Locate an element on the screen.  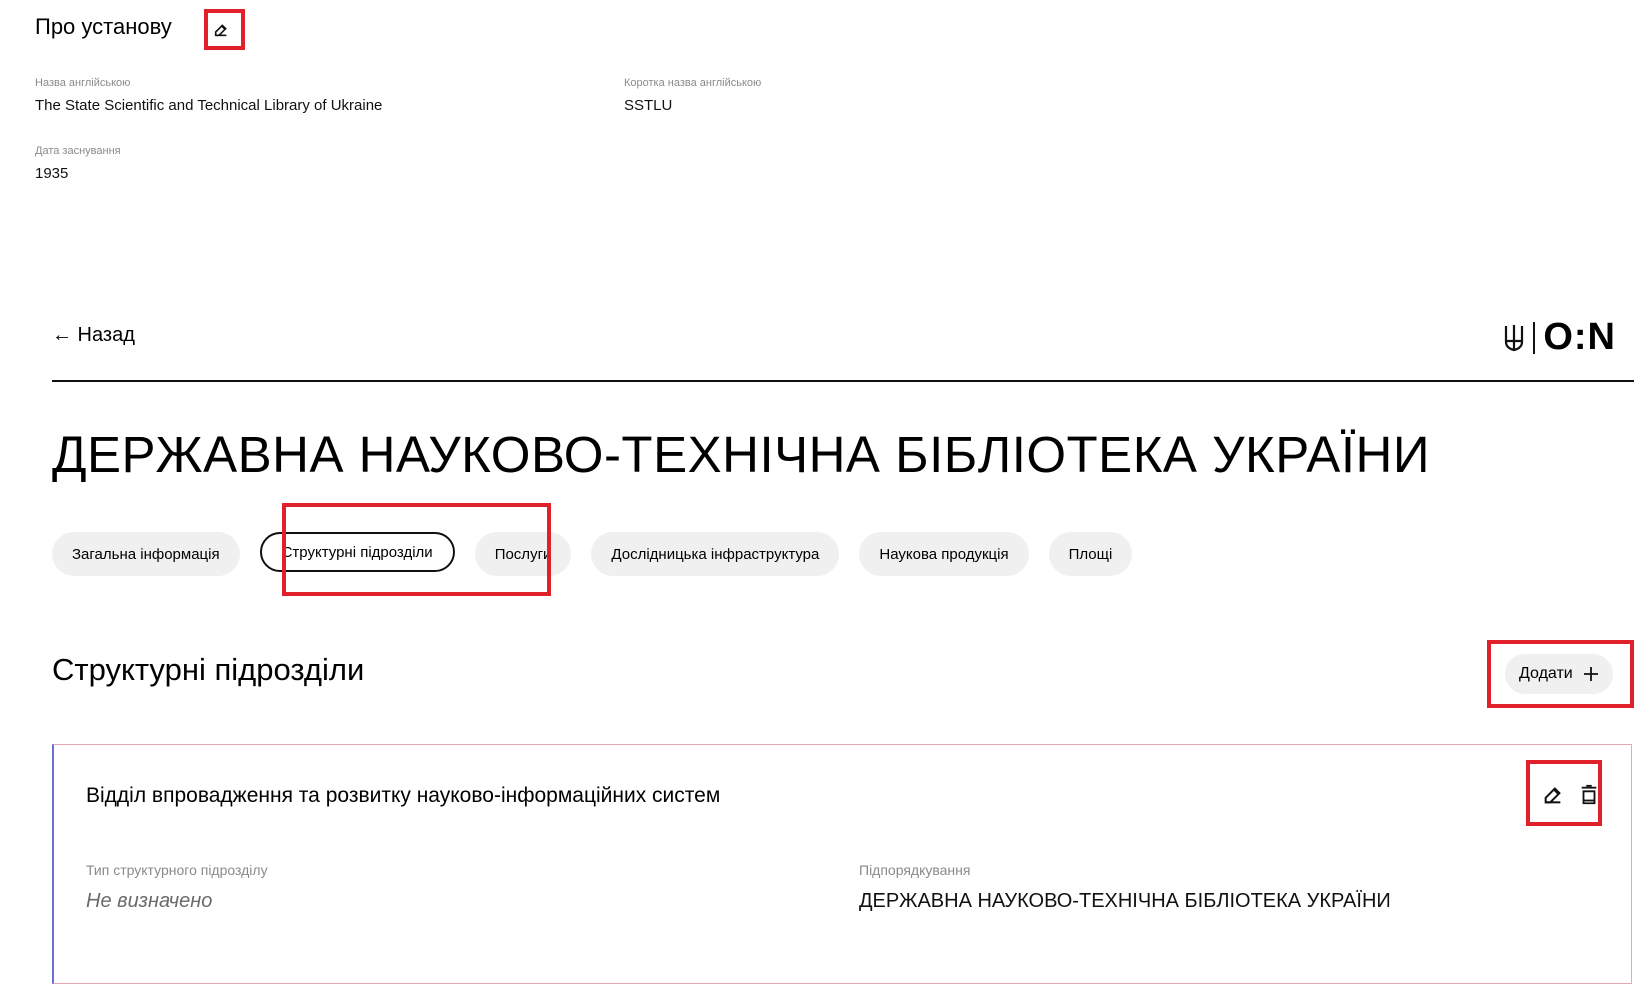
about-section-title: Про установу is located at coordinates (103, 27).